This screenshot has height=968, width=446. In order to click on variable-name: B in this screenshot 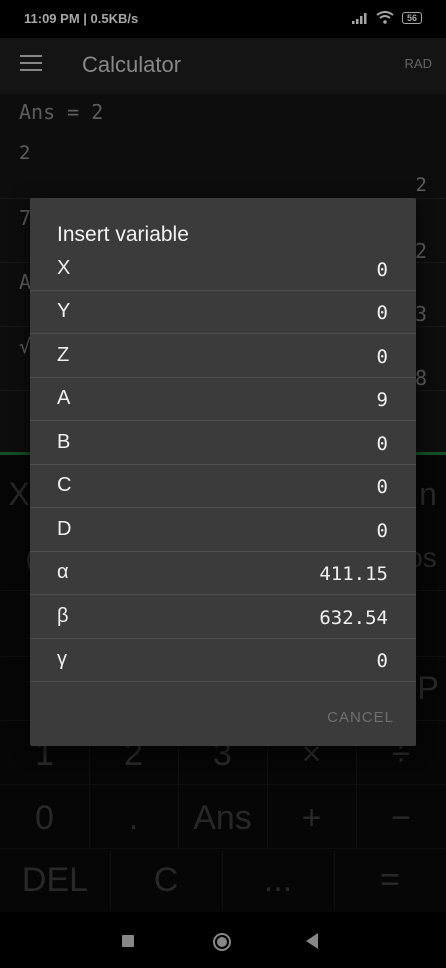, I will do `click(64, 442)`.